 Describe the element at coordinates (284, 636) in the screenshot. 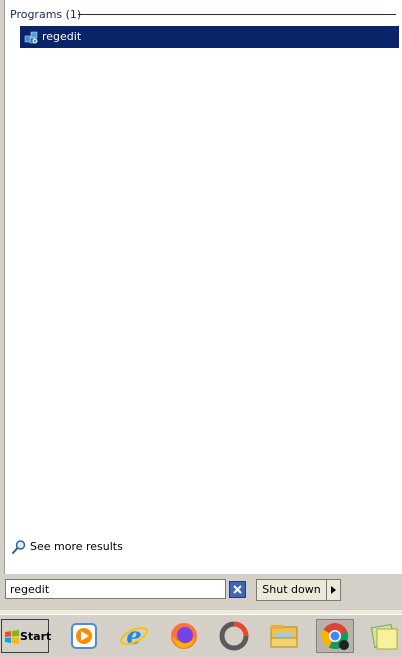

I see `file-explorer-icon` at that location.